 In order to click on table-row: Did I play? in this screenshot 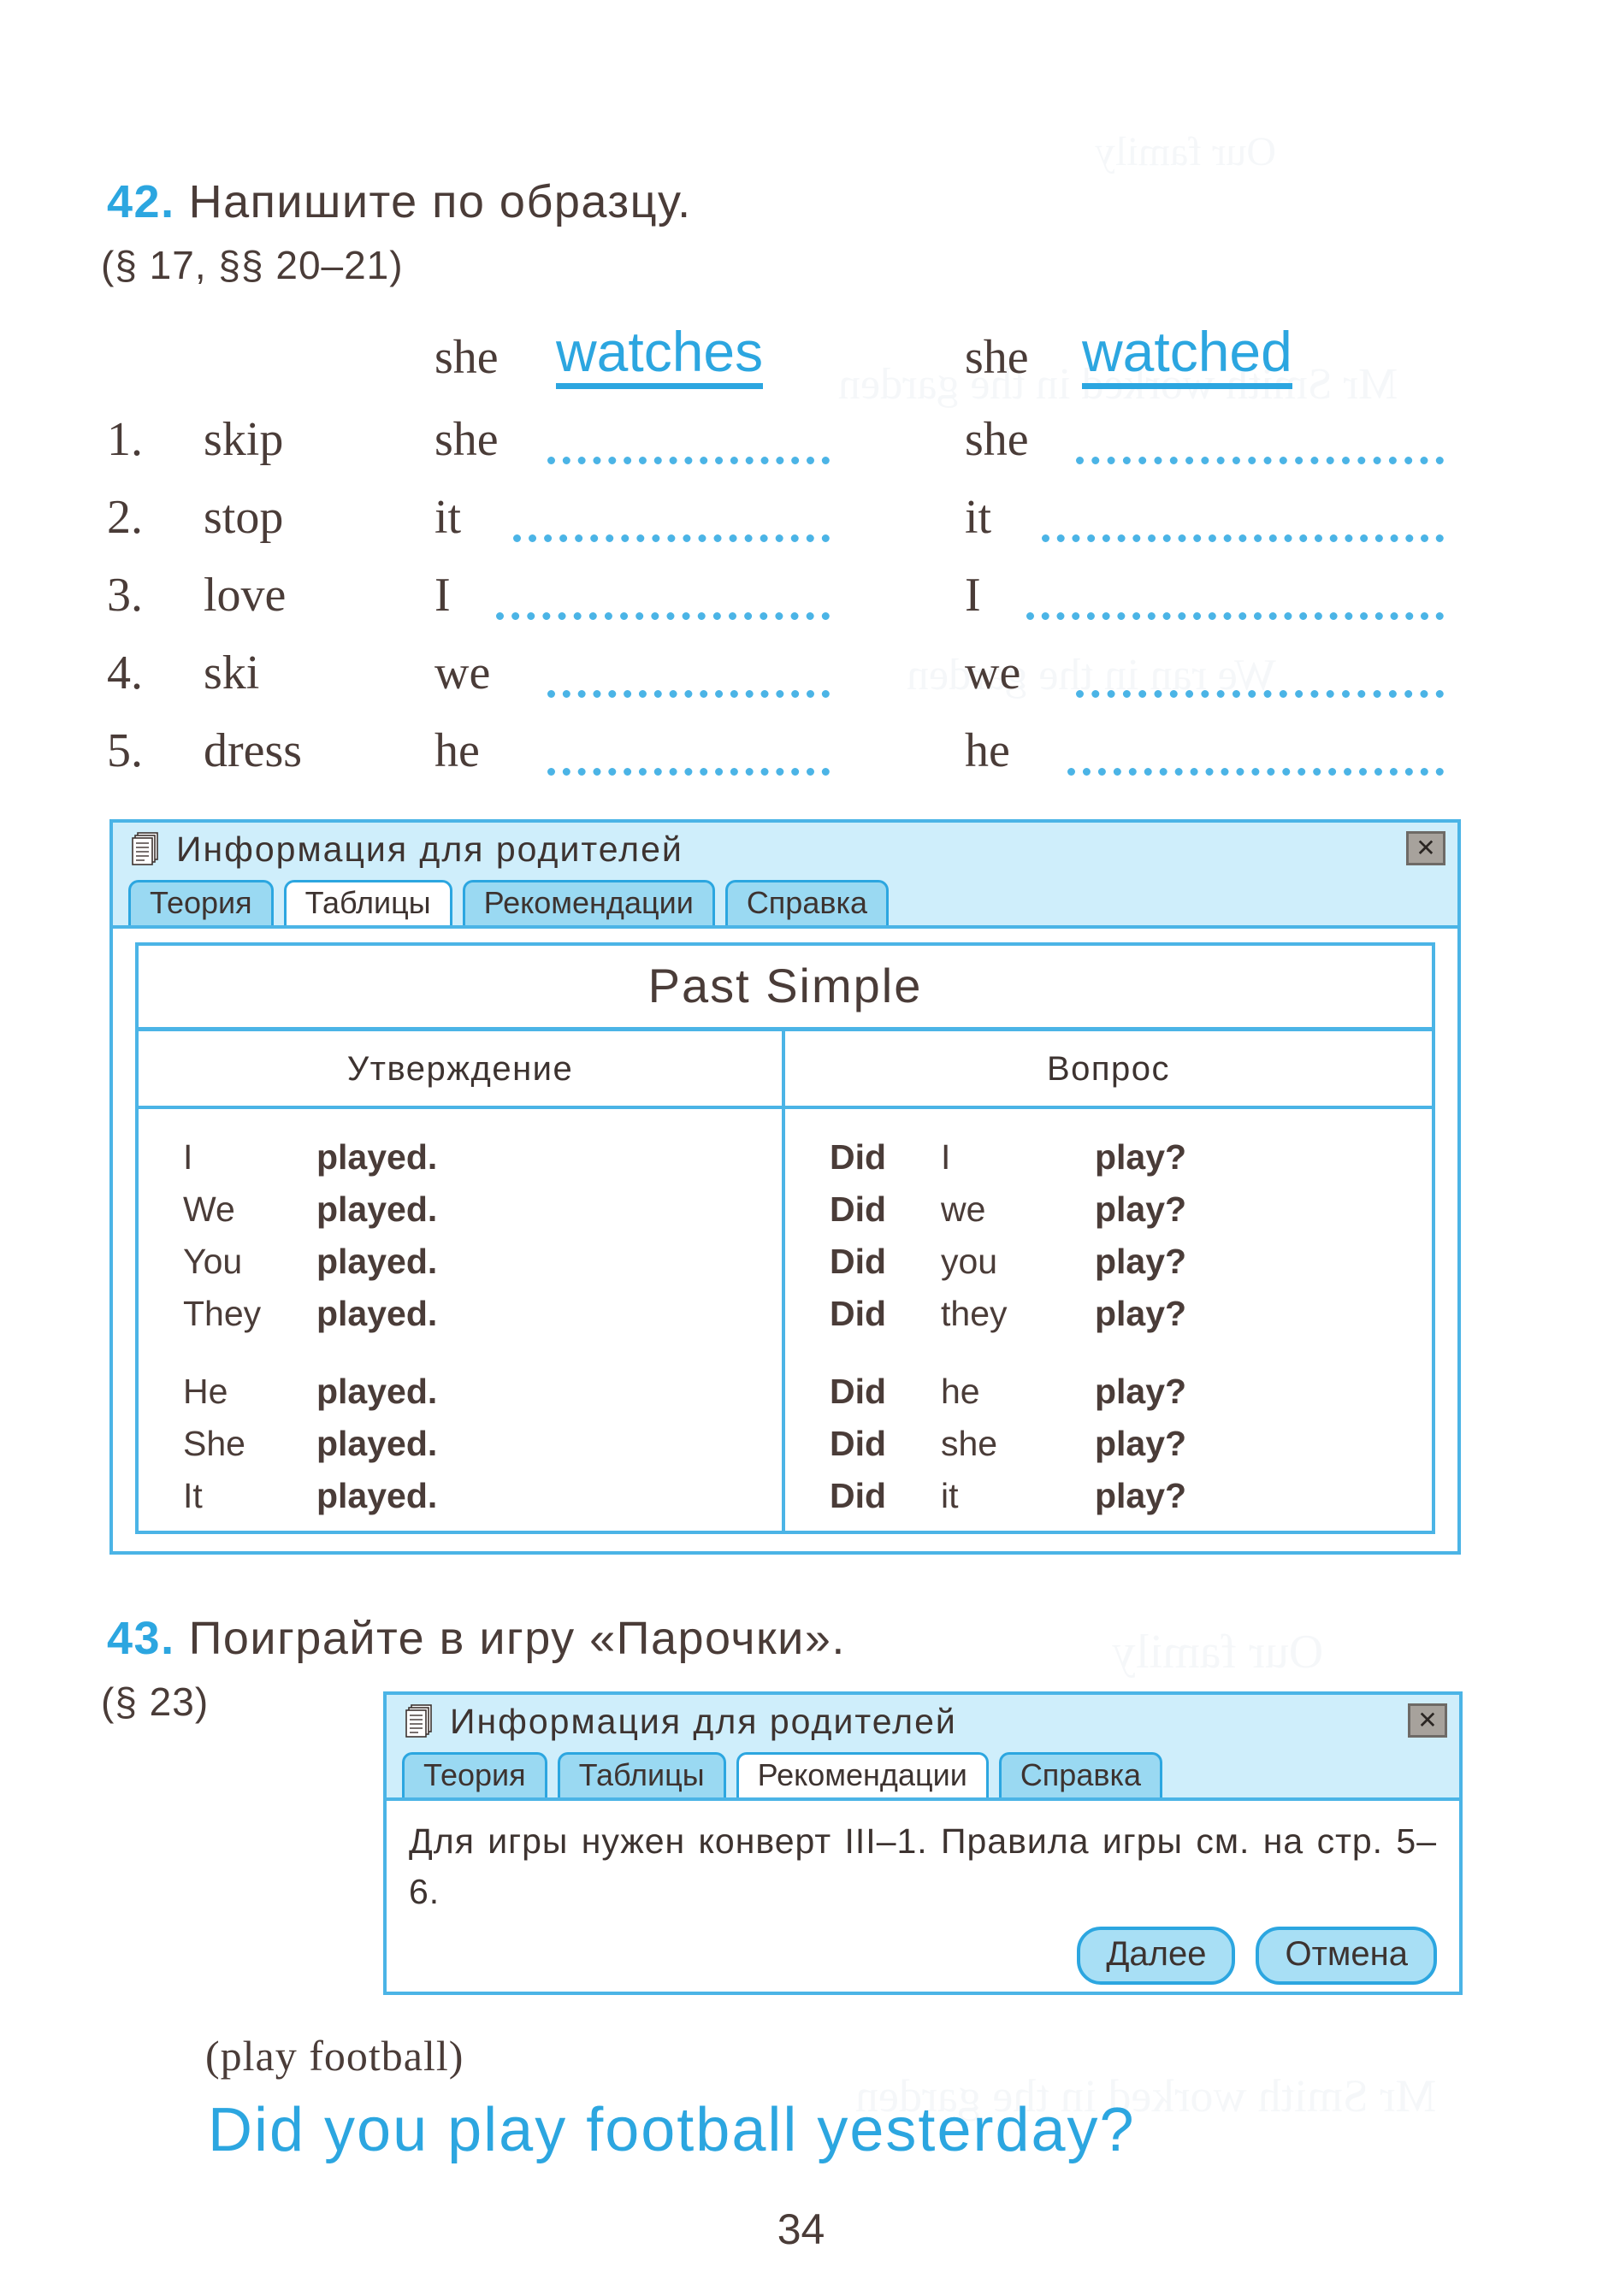, I will do `click(1108, 1157)`.